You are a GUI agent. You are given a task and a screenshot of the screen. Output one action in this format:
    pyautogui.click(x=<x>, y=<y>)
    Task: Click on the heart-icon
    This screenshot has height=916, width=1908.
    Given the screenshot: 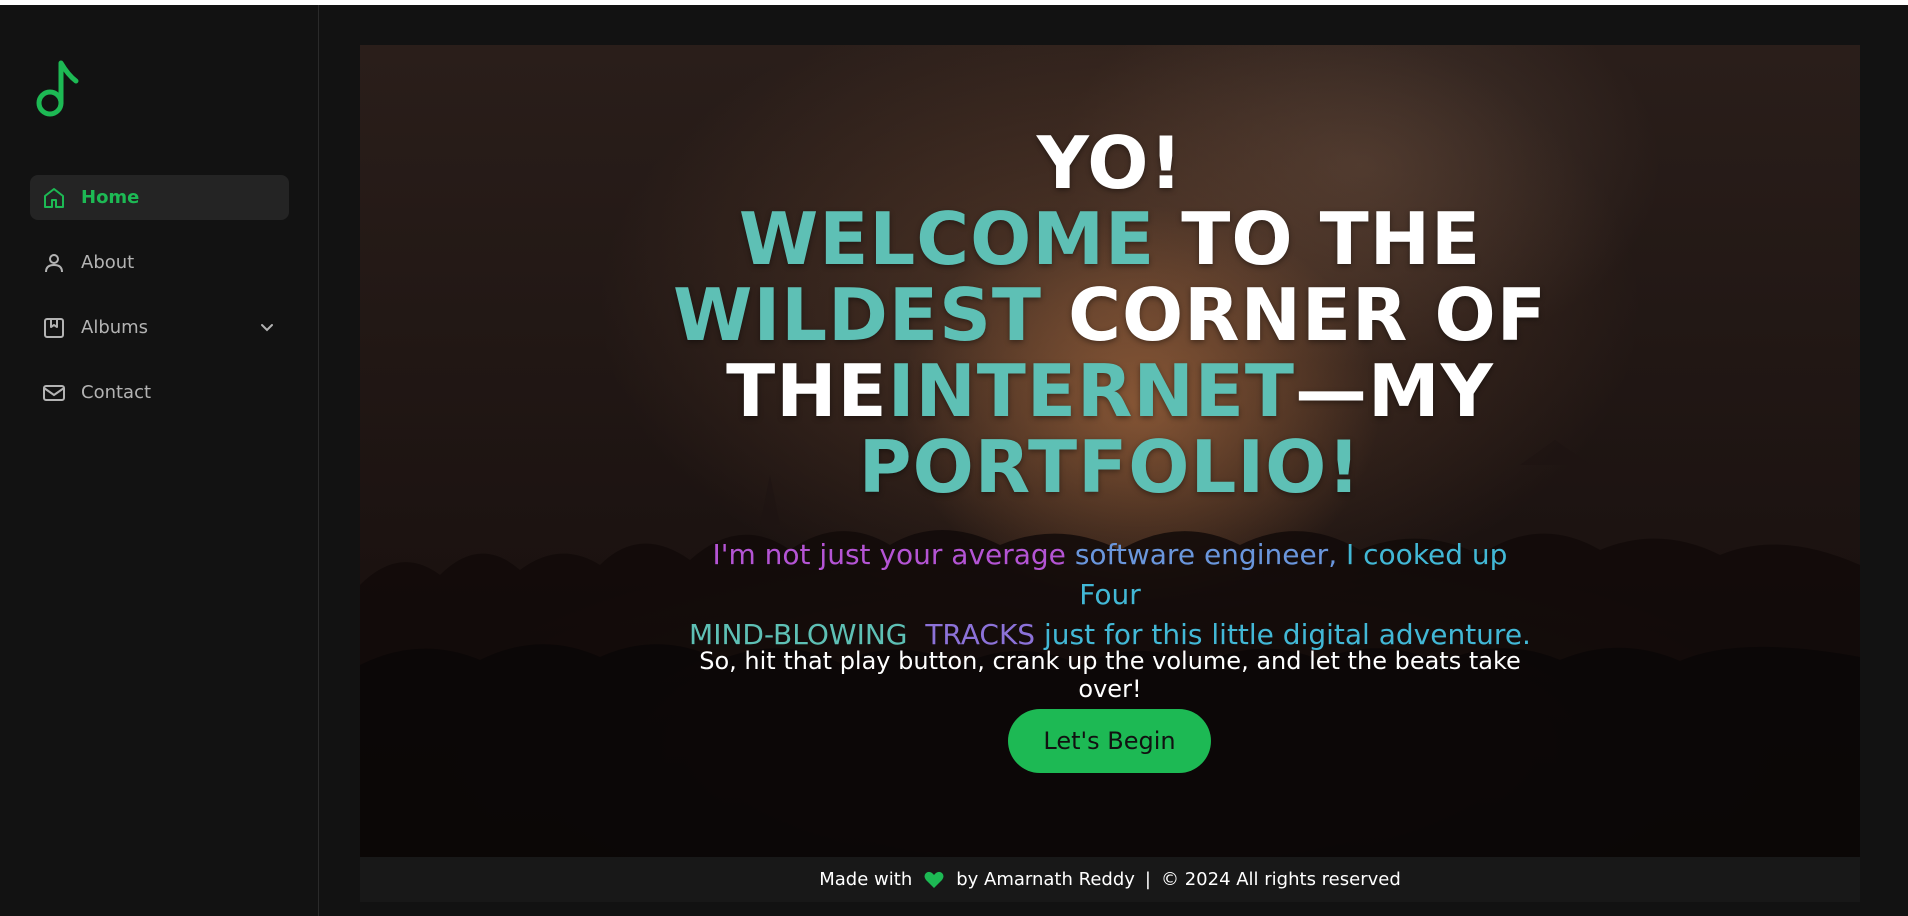 What is the action you would take?
    pyautogui.click(x=934, y=880)
    